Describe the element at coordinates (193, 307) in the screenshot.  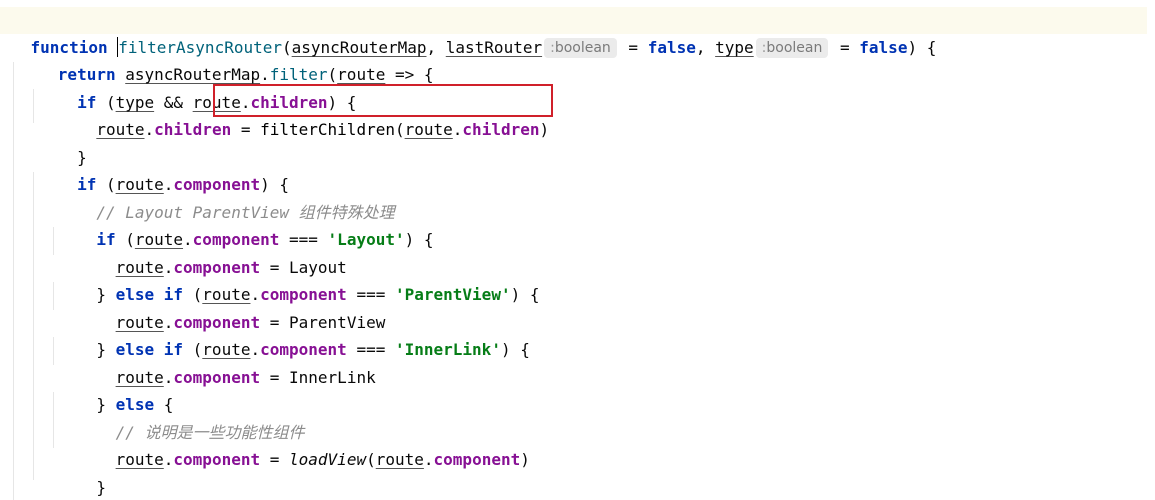
I see `code-line-11: route.component = ParentView` at that location.